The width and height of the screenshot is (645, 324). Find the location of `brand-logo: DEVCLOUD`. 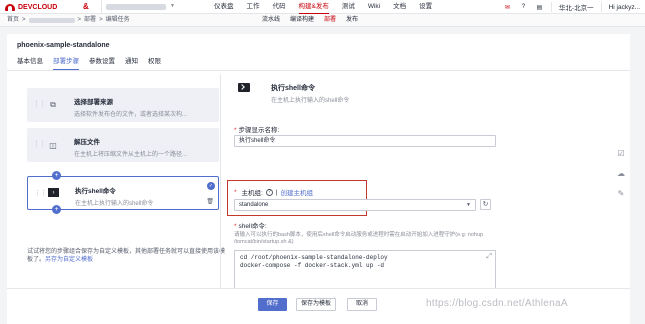

brand-logo: DEVCLOUD is located at coordinates (31, 7).